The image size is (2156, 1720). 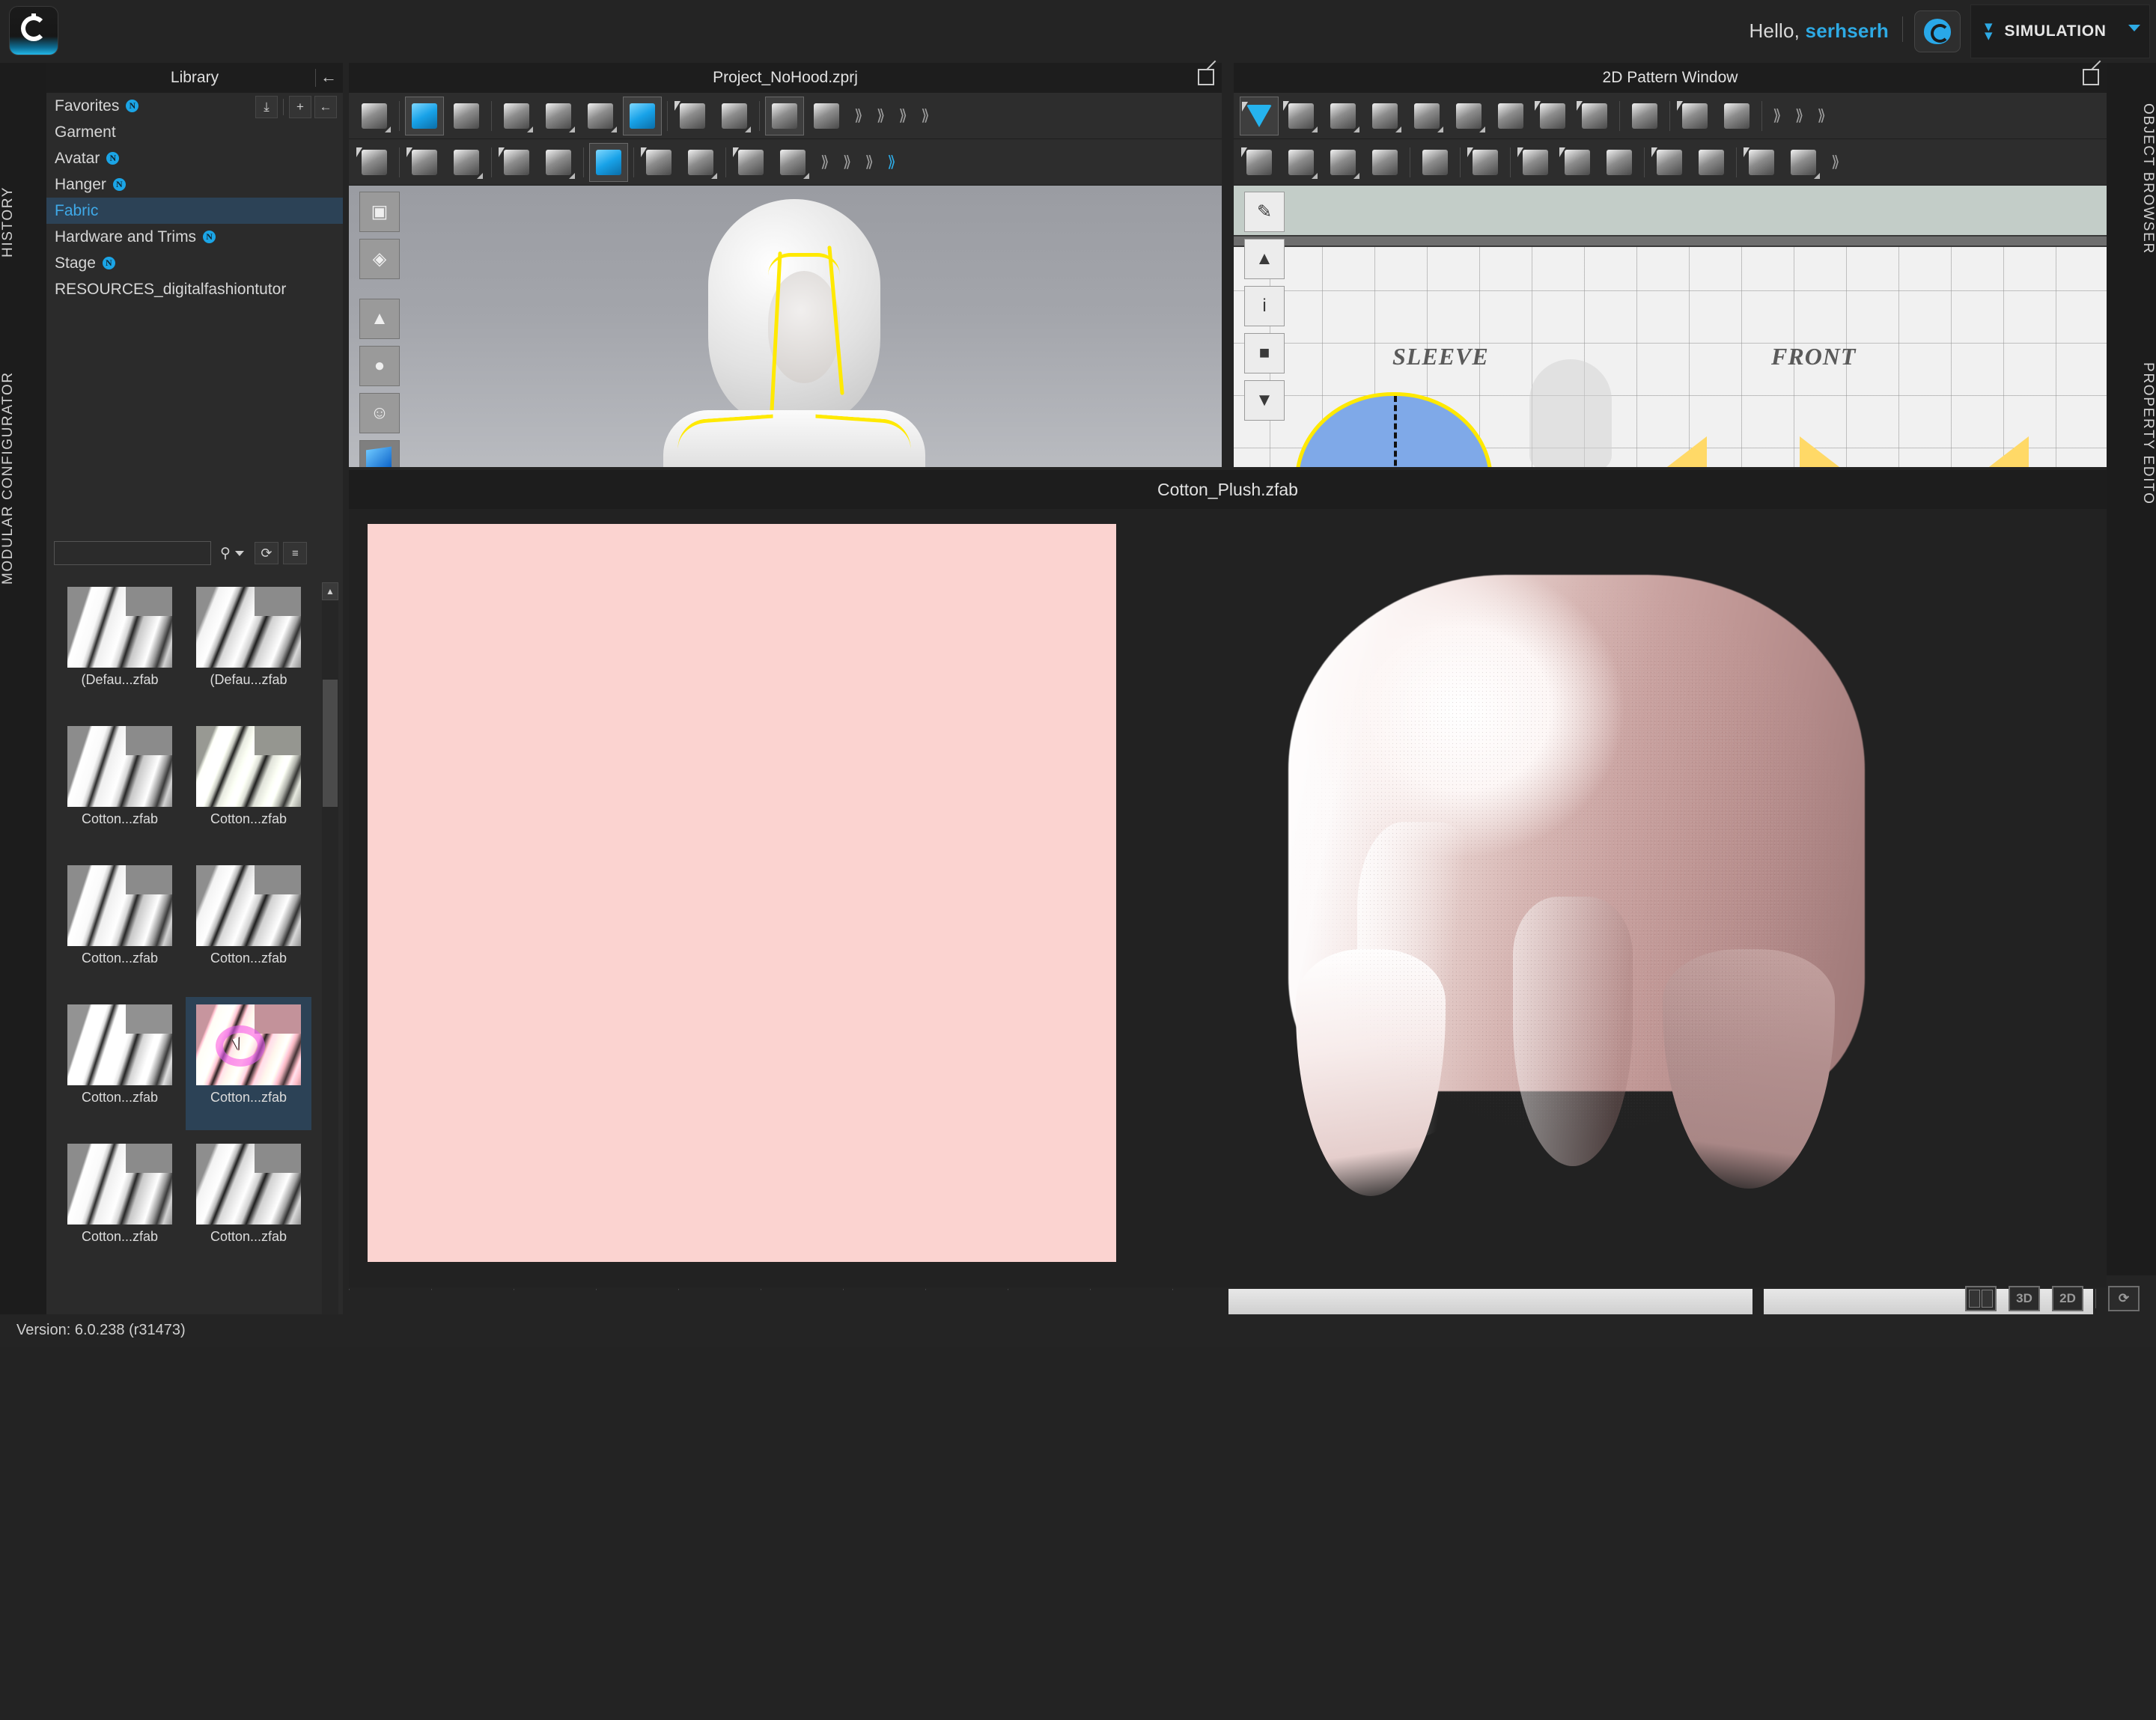 What do you see at coordinates (1577, 162) in the screenshot?
I see `print-pattern-icon` at bounding box center [1577, 162].